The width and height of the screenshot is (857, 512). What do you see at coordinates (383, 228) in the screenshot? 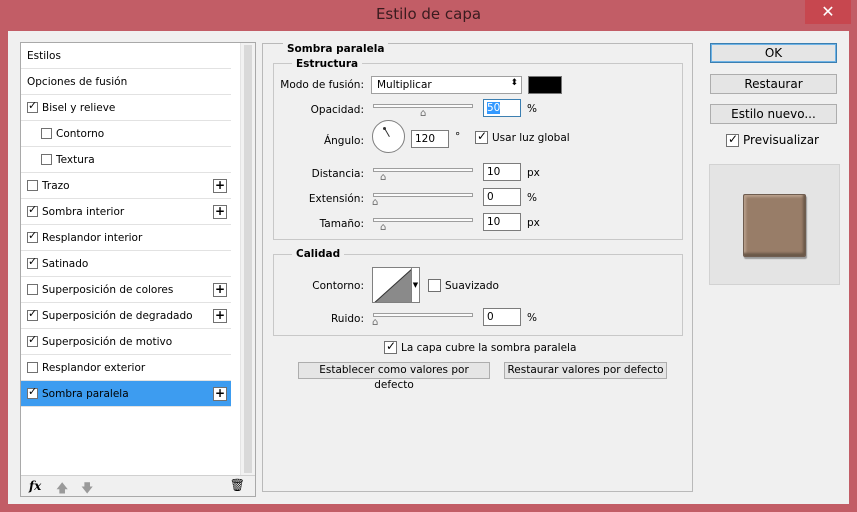
I see `size-slider-thumb: ⌂` at bounding box center [383, 228].